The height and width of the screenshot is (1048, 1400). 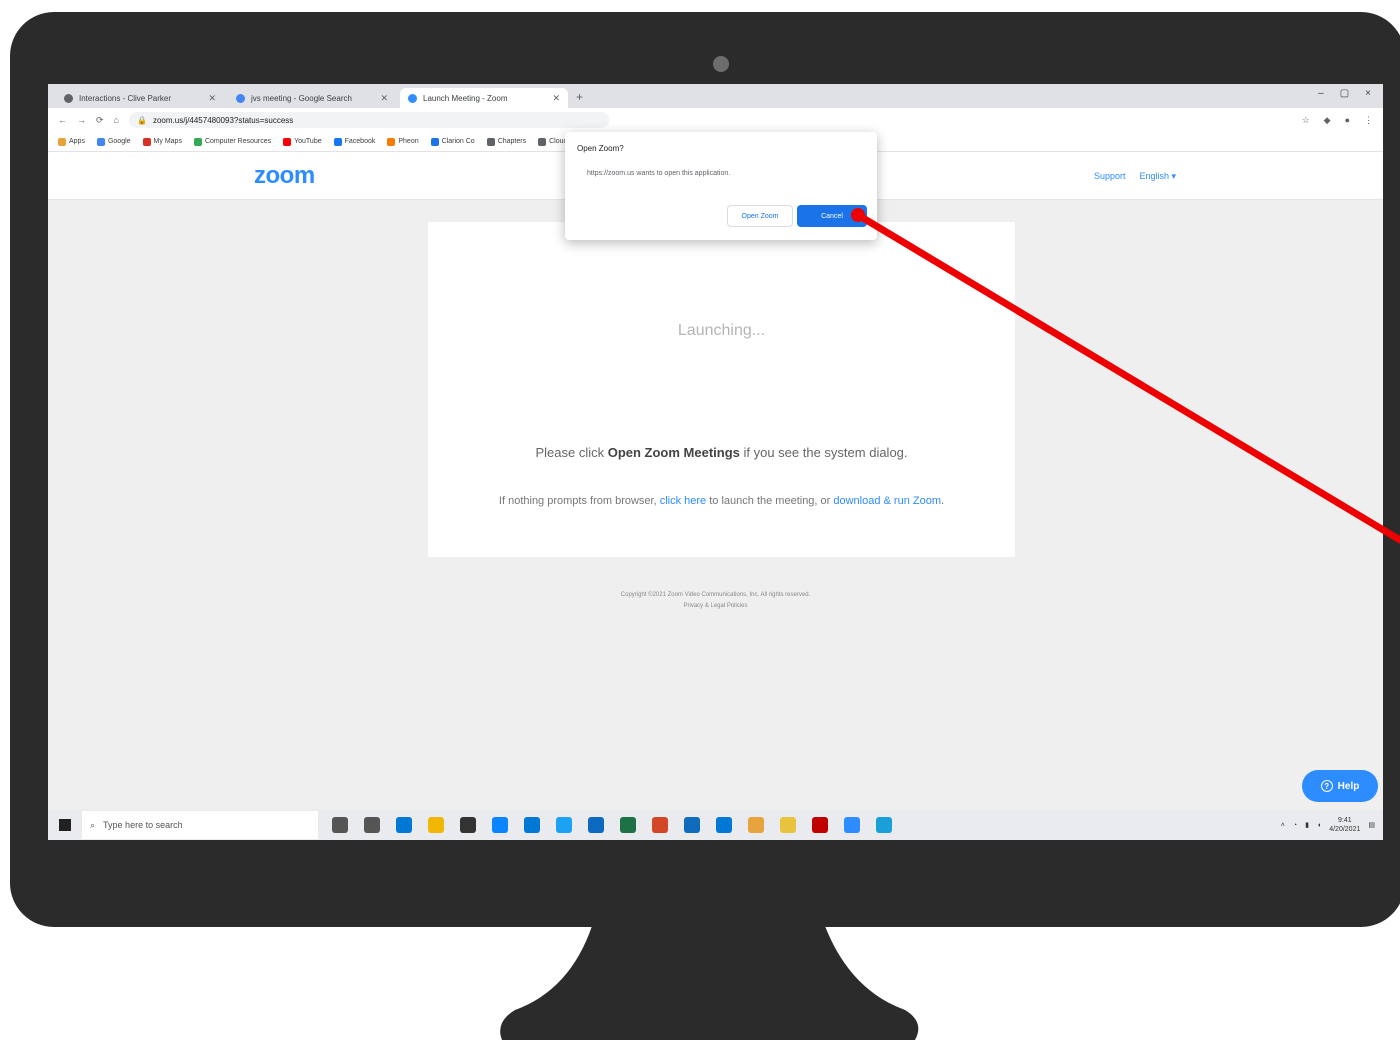 I want to click on download-zoom-link: download & run Zoom, so click(x=887, y=501).